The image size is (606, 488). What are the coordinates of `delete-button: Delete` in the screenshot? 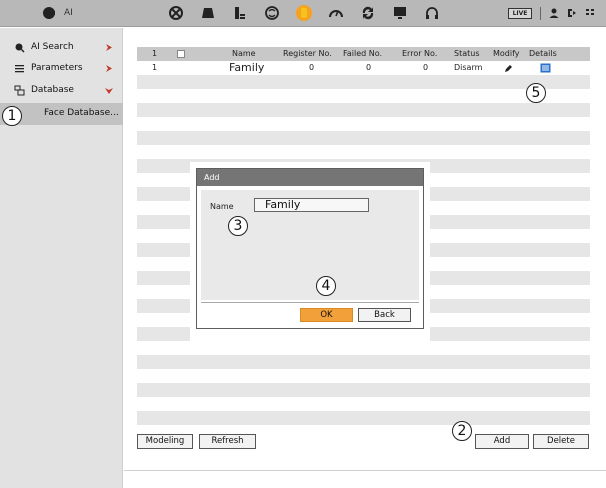 It's located at (561, 441).